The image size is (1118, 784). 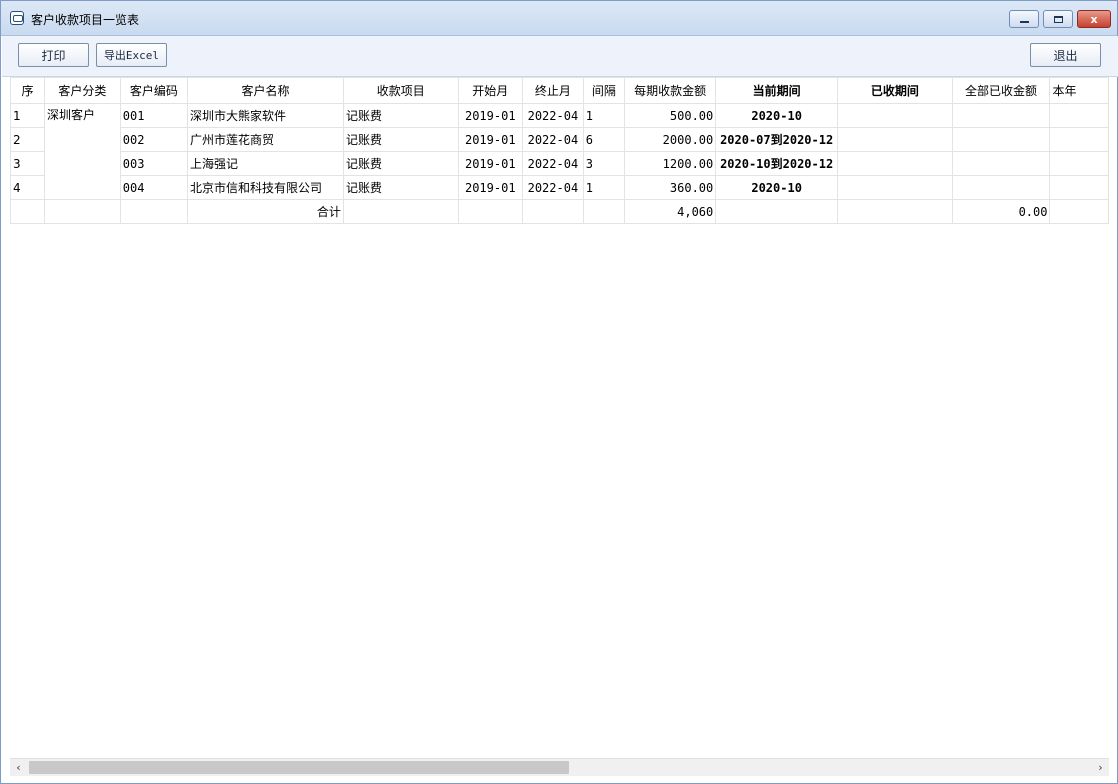 I want to click on cell-name: 深圳市大熊家软件, so click(x=265, y=115).